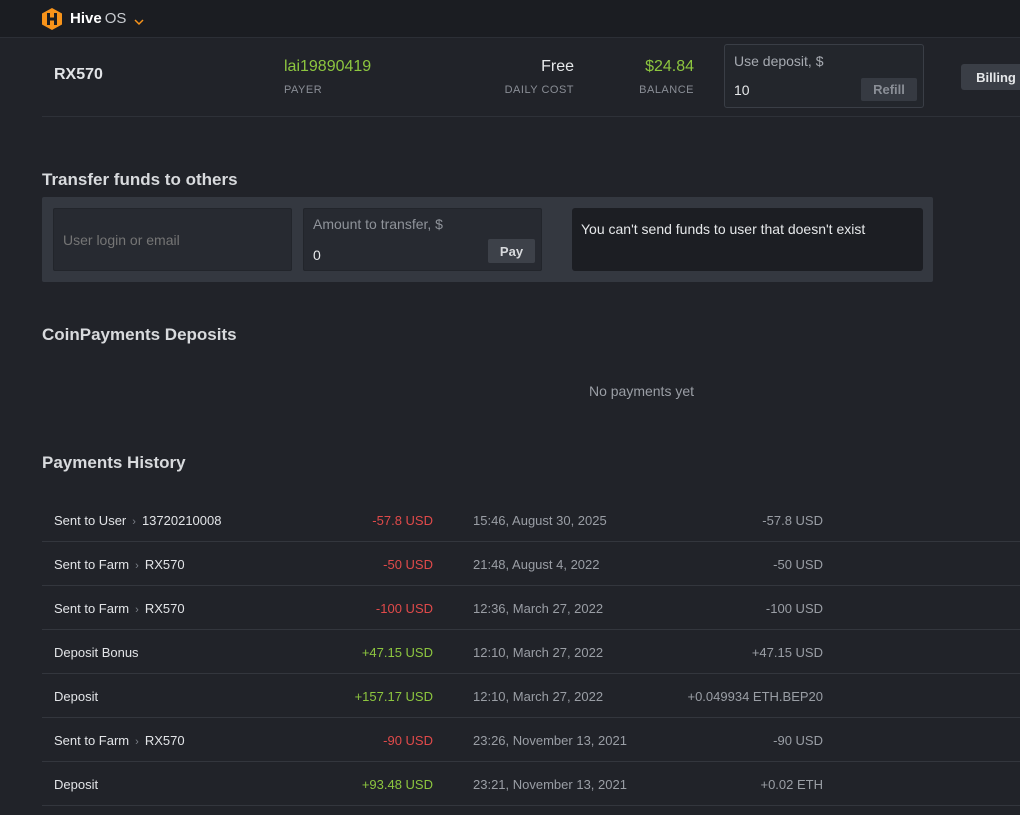 The width and height of the screenshot is (1020, 815). What do you see at coordinates (397, 784) in the screenshot?
I see `payment-amount: +93.48 USD` at bounding box center [397, 784].